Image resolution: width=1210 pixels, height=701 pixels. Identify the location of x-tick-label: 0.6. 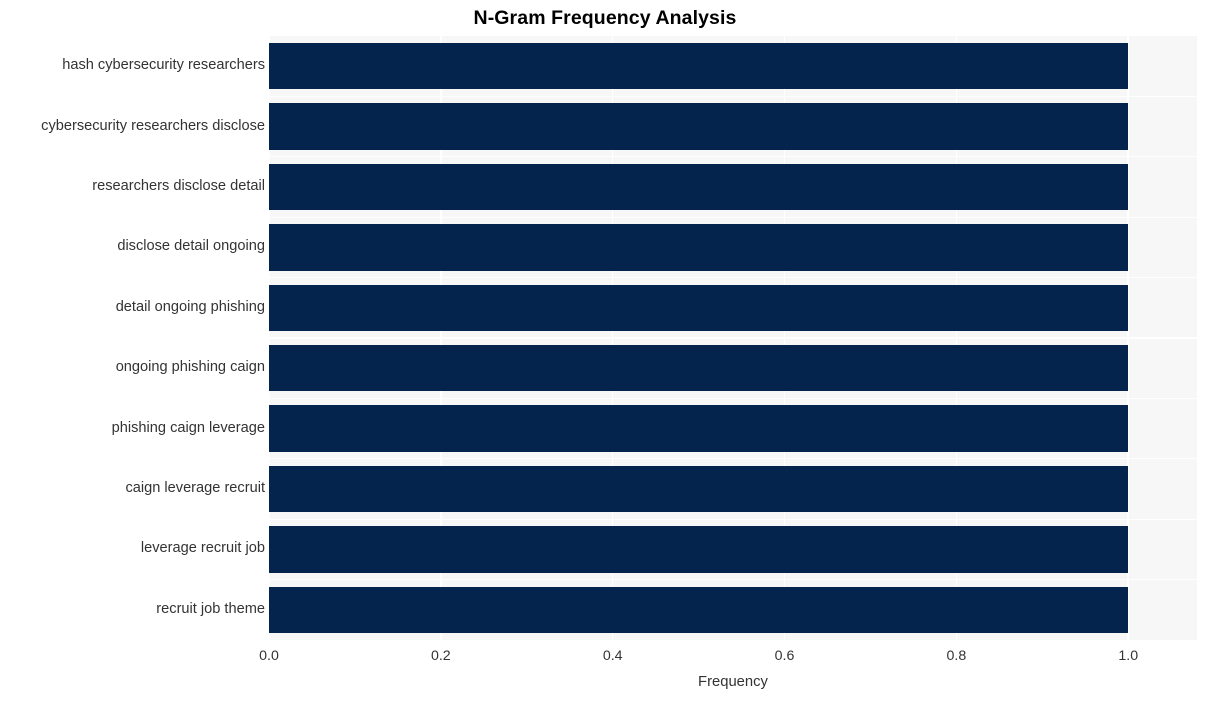
(784, 656).